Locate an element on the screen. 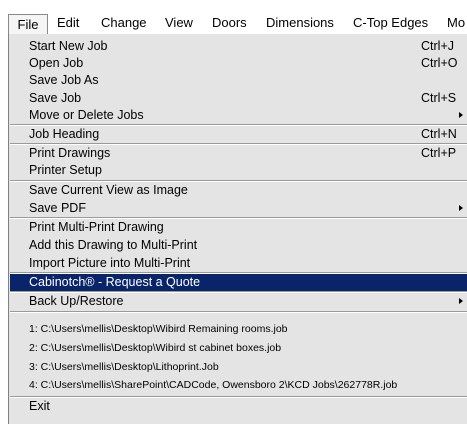  menu-separator is located at coordinates (238, 312).